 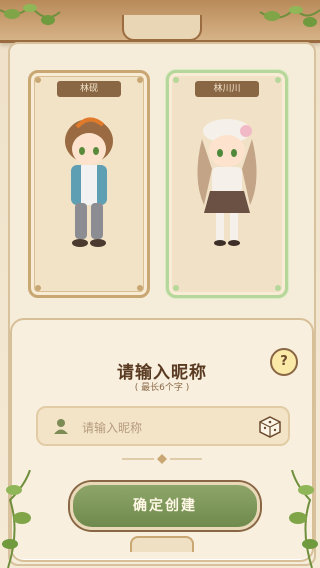 I want to click on ornament-divider, so click(x=162, y=459).